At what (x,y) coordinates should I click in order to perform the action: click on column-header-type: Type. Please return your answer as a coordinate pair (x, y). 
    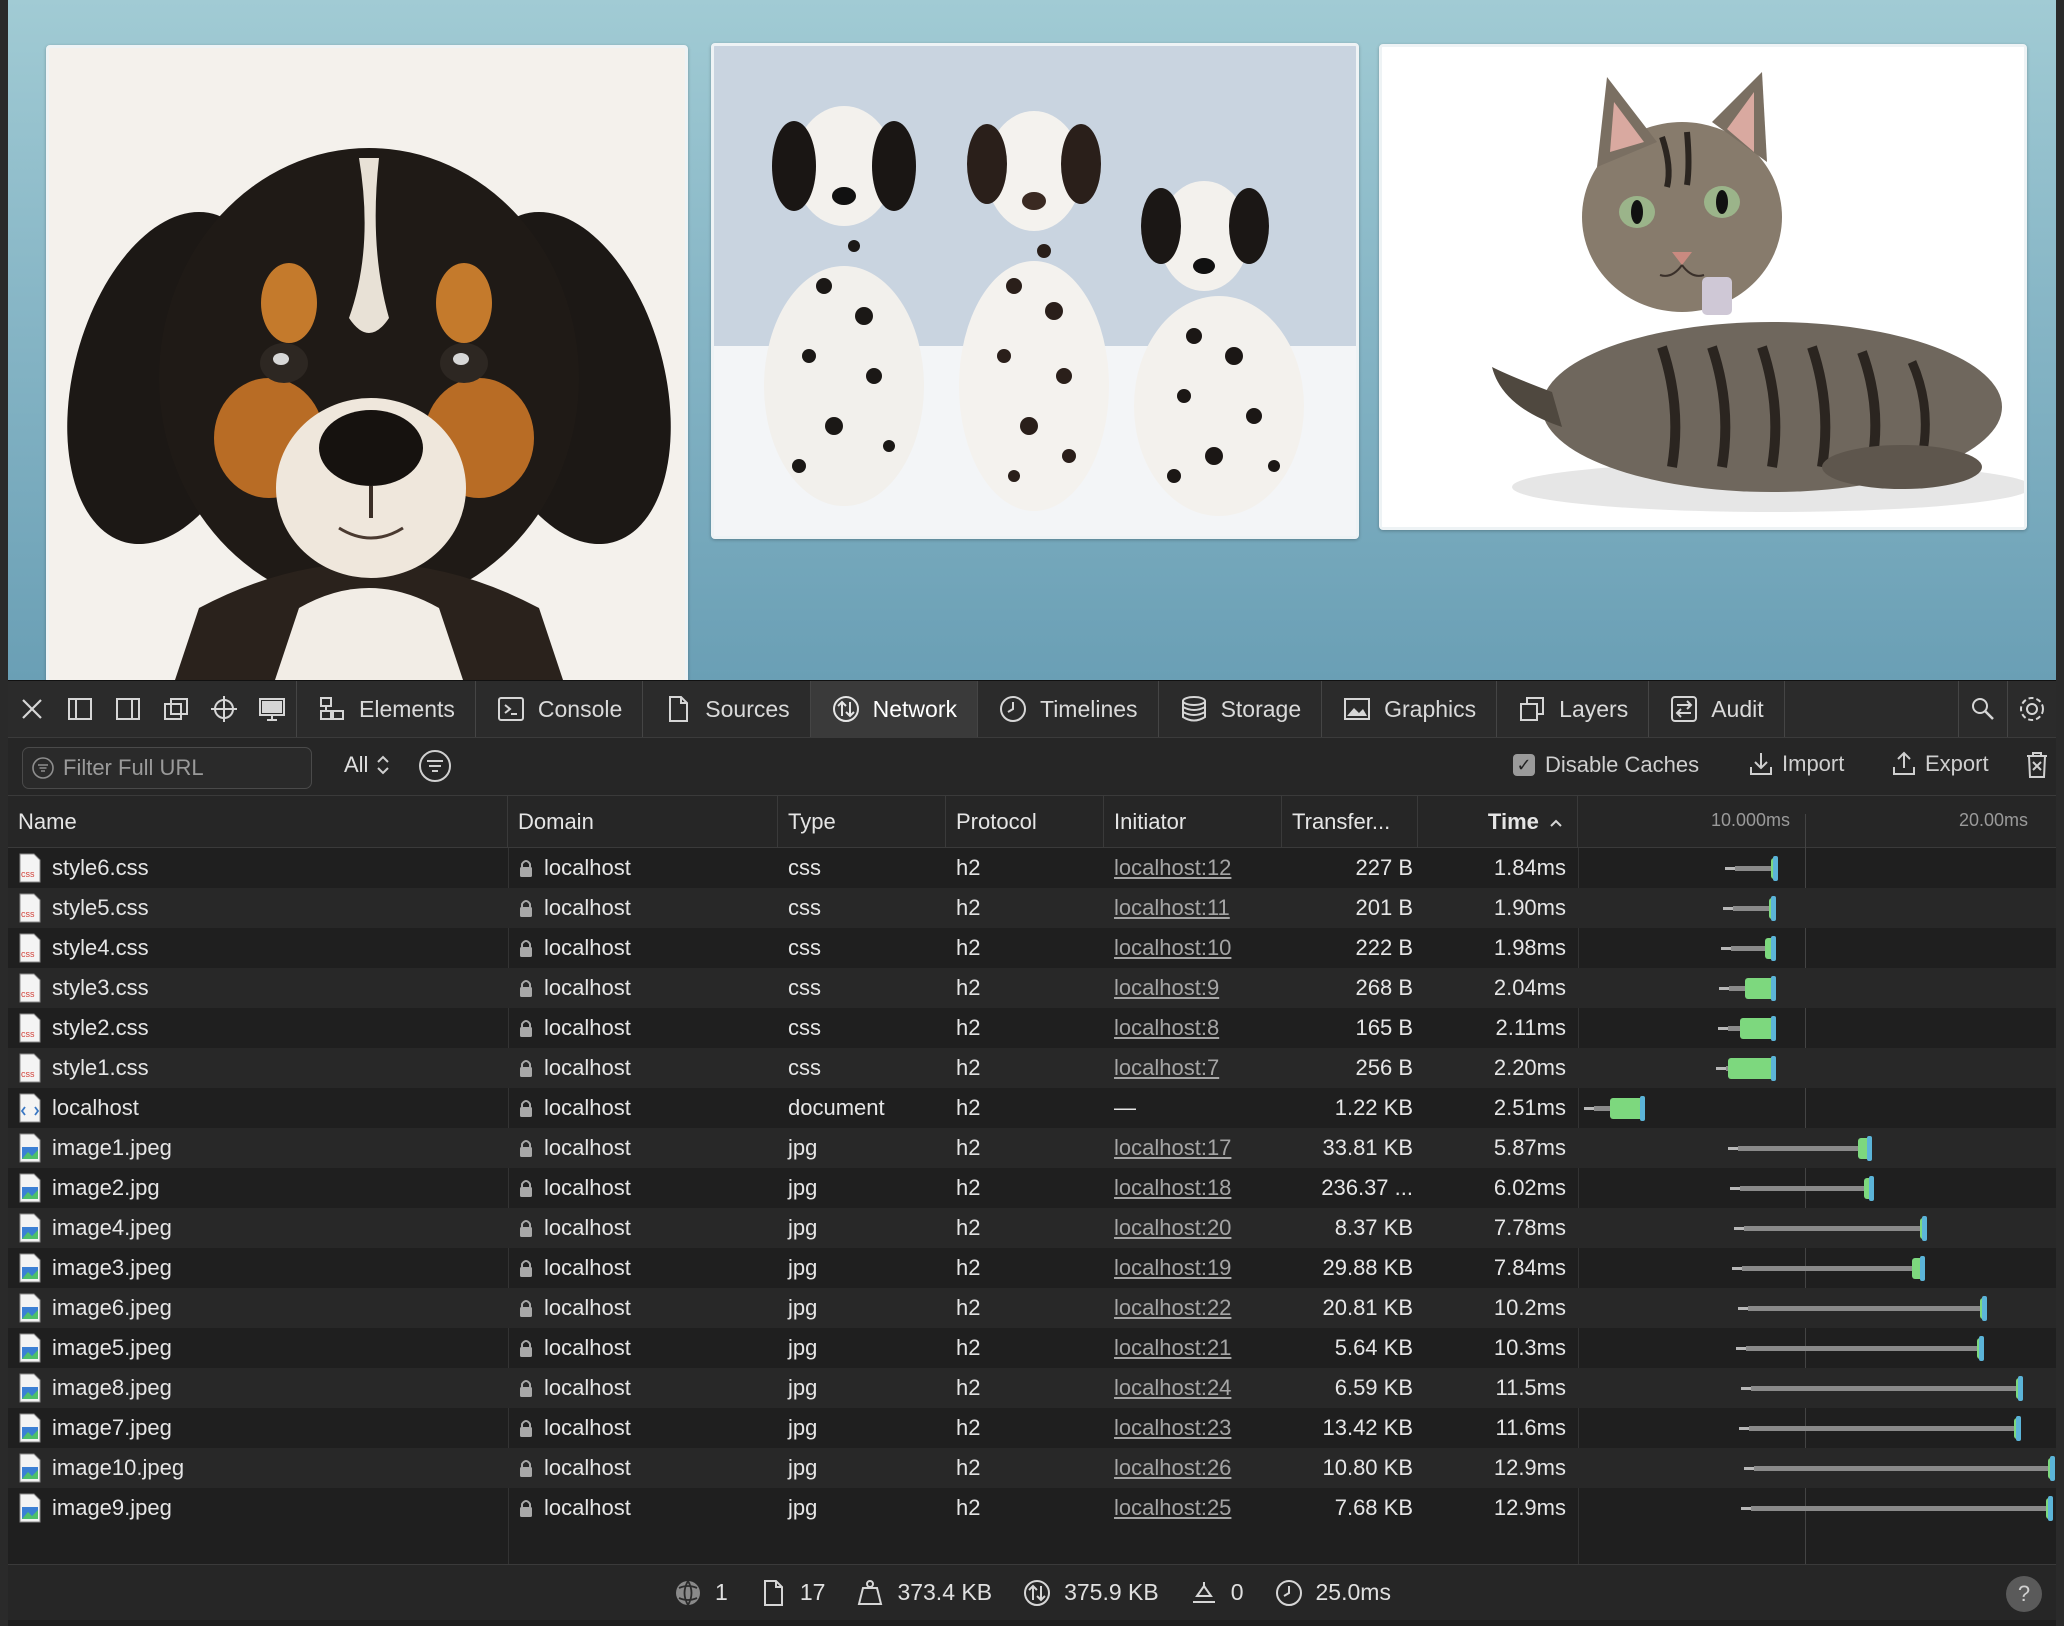
    Looking at the image, I should click on (862, 822).